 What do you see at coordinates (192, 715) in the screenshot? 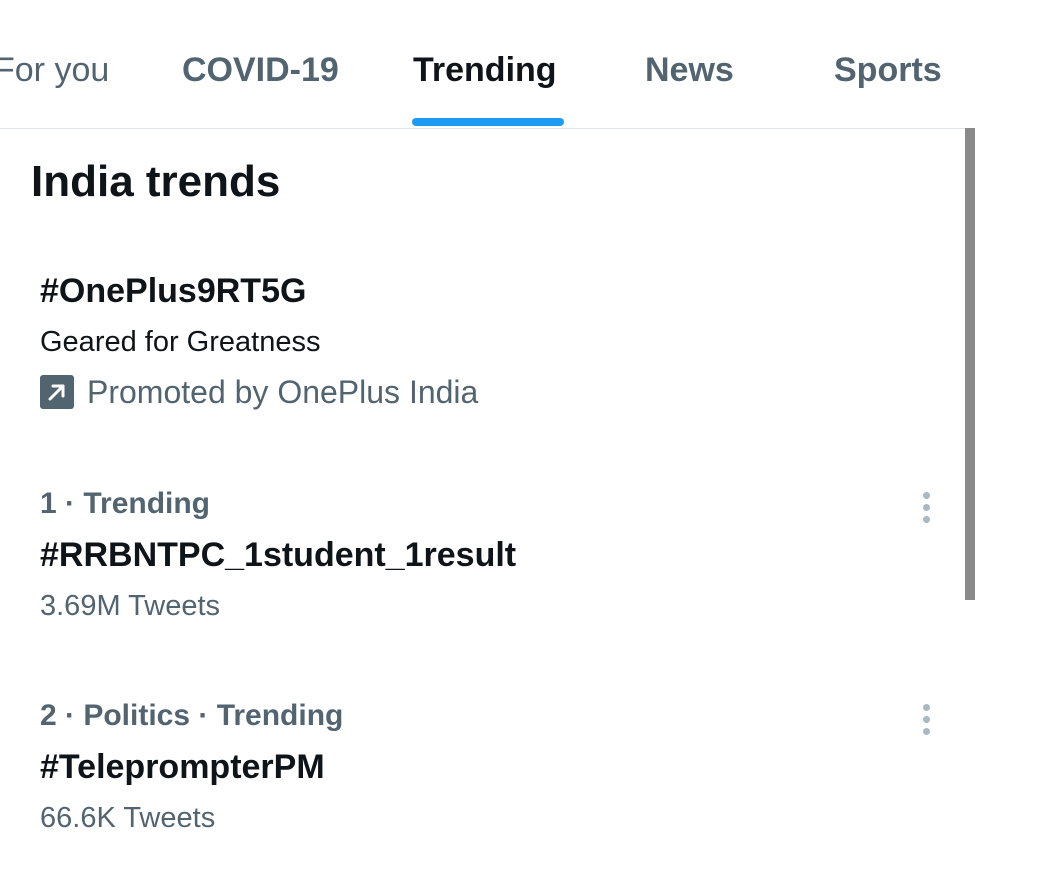
I see `trend-meta: 2 · Politics · Trending` at bounding box center [192, 715].